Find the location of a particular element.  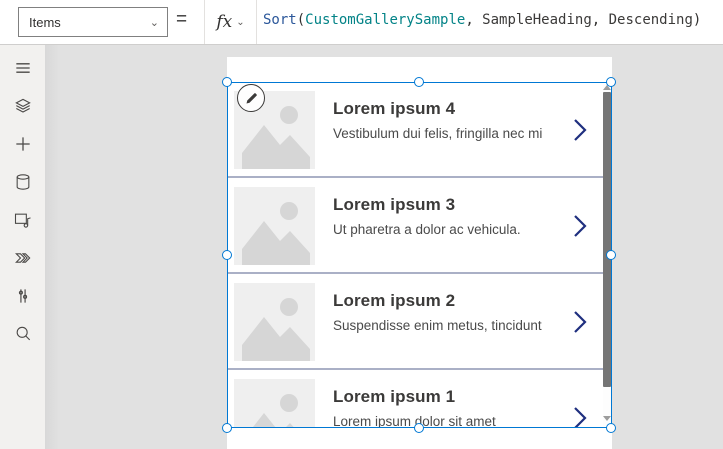

media-icon is located at coordinates (22, 220).